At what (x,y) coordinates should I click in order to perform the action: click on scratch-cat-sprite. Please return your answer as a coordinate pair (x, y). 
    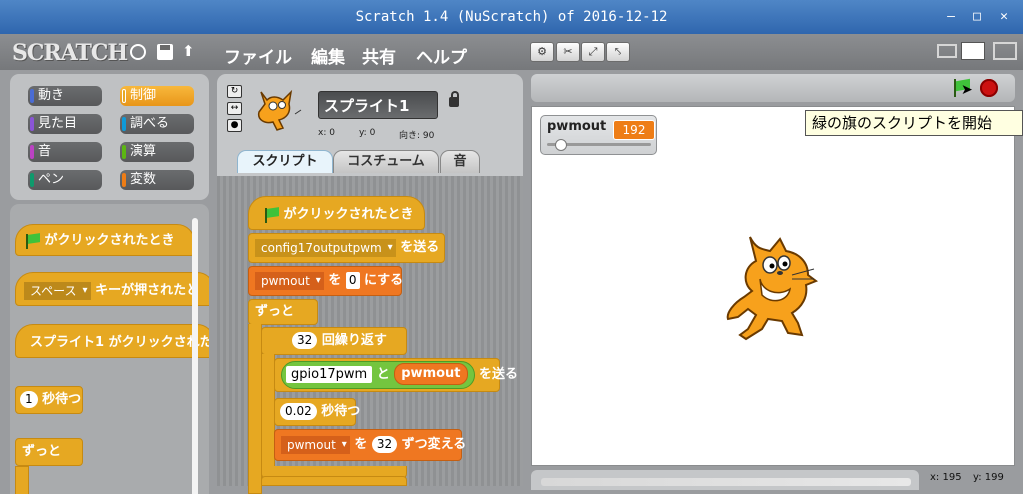
    Looking at the image, I should click on (772, 288).